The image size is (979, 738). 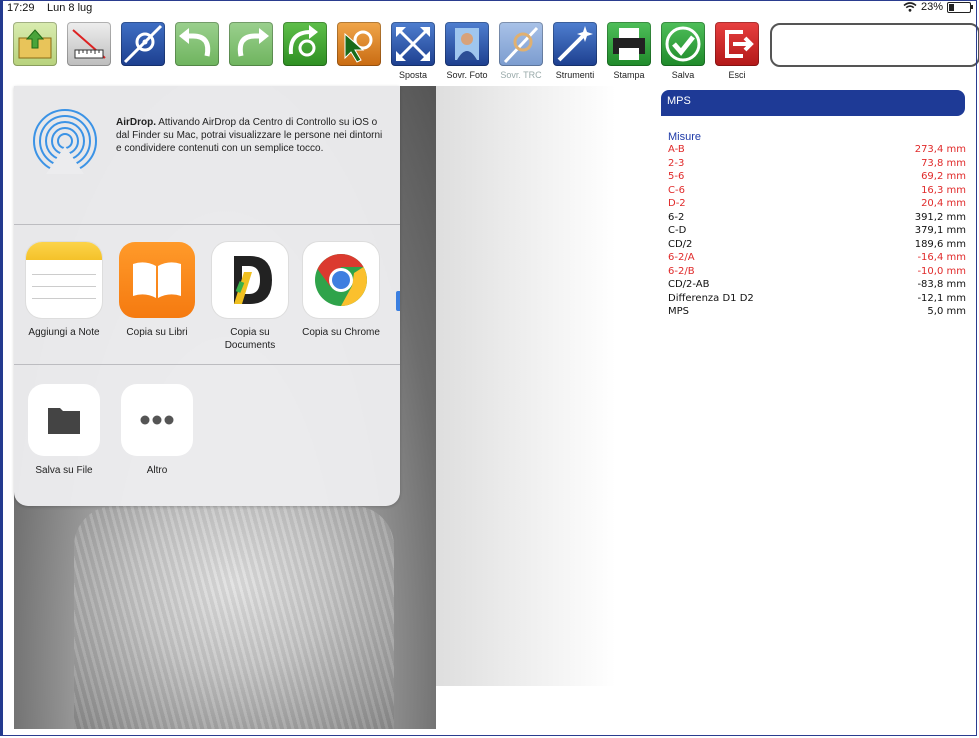 What do you see at coordinates (817, 272) in the screenshot?
I see `measure-row: 6-2/B -10,0 mm` at bounding box center [817, 272].